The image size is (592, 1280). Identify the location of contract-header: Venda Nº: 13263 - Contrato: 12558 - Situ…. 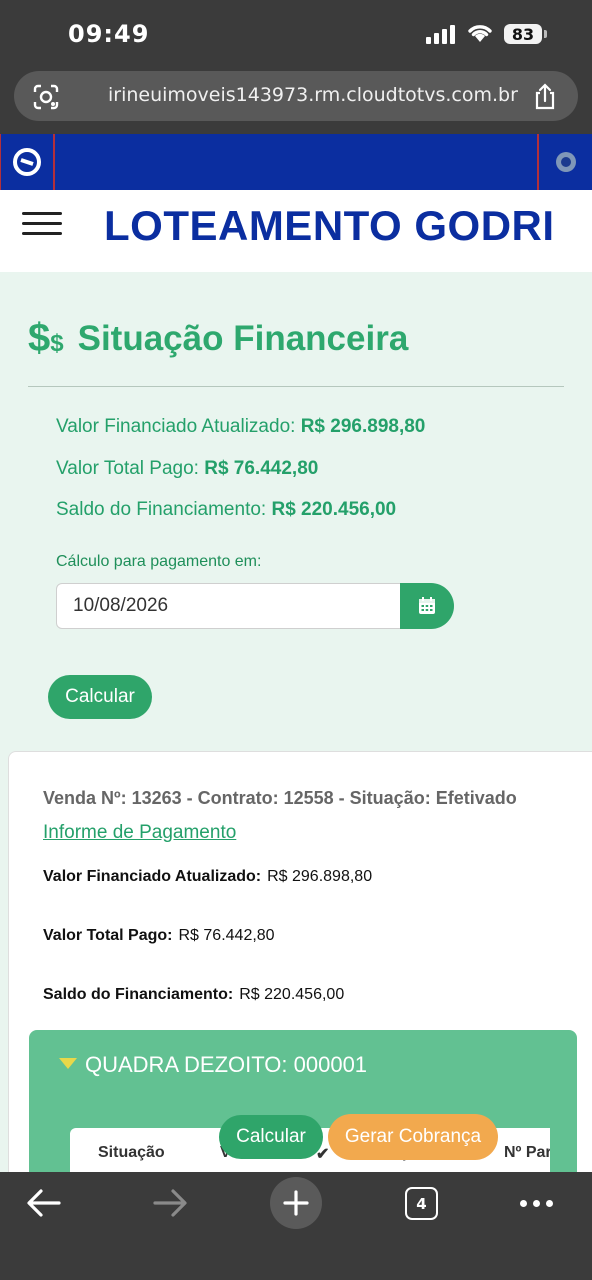
(280, 798).